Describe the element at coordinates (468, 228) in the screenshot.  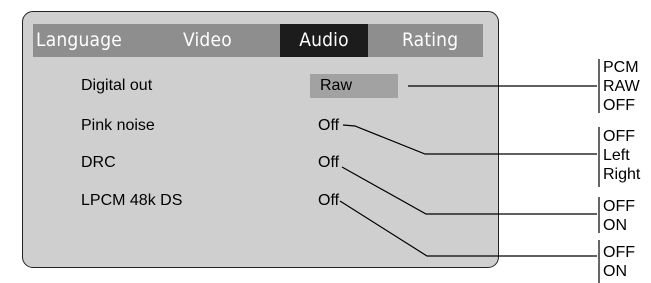
I see `callout-line-lpcm` at that location.